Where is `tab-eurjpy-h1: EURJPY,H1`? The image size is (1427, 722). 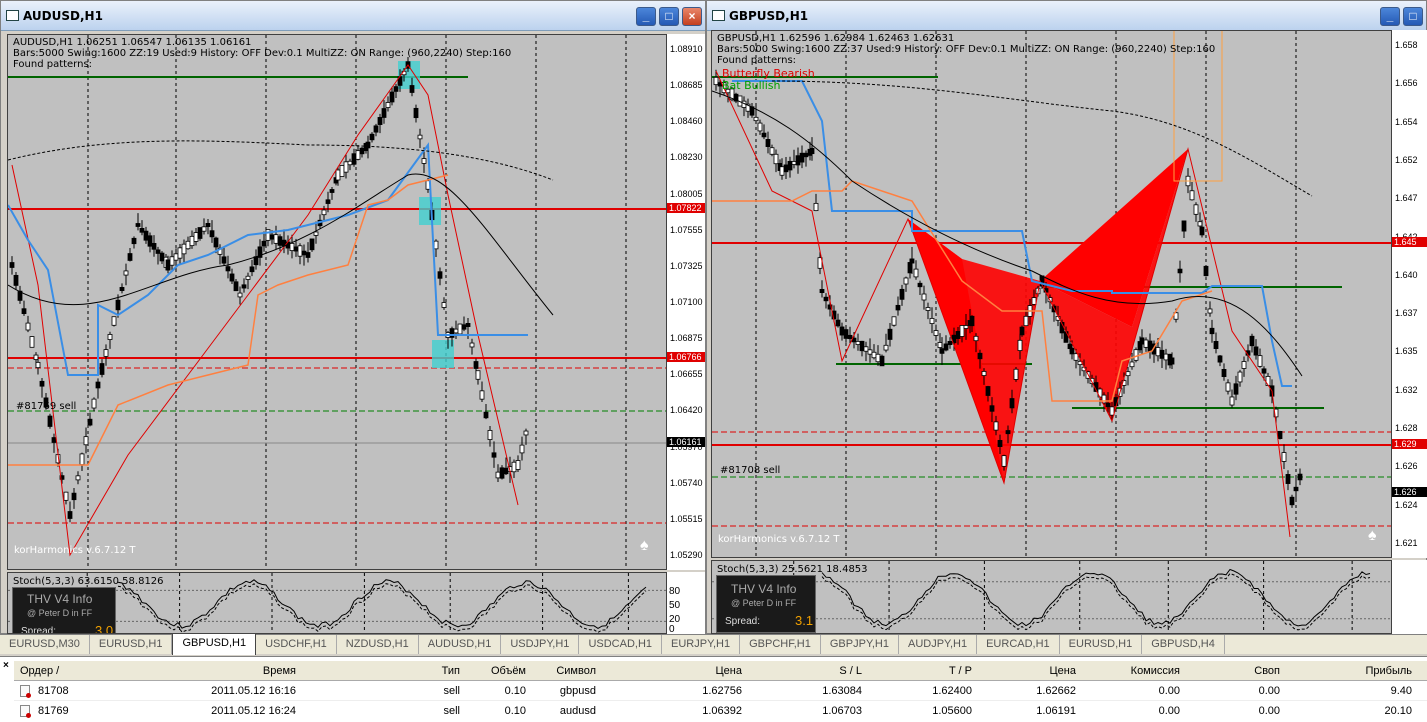 tab-eurjpy-h1: EURJPY,H1 is located at coordinates (701, 644).